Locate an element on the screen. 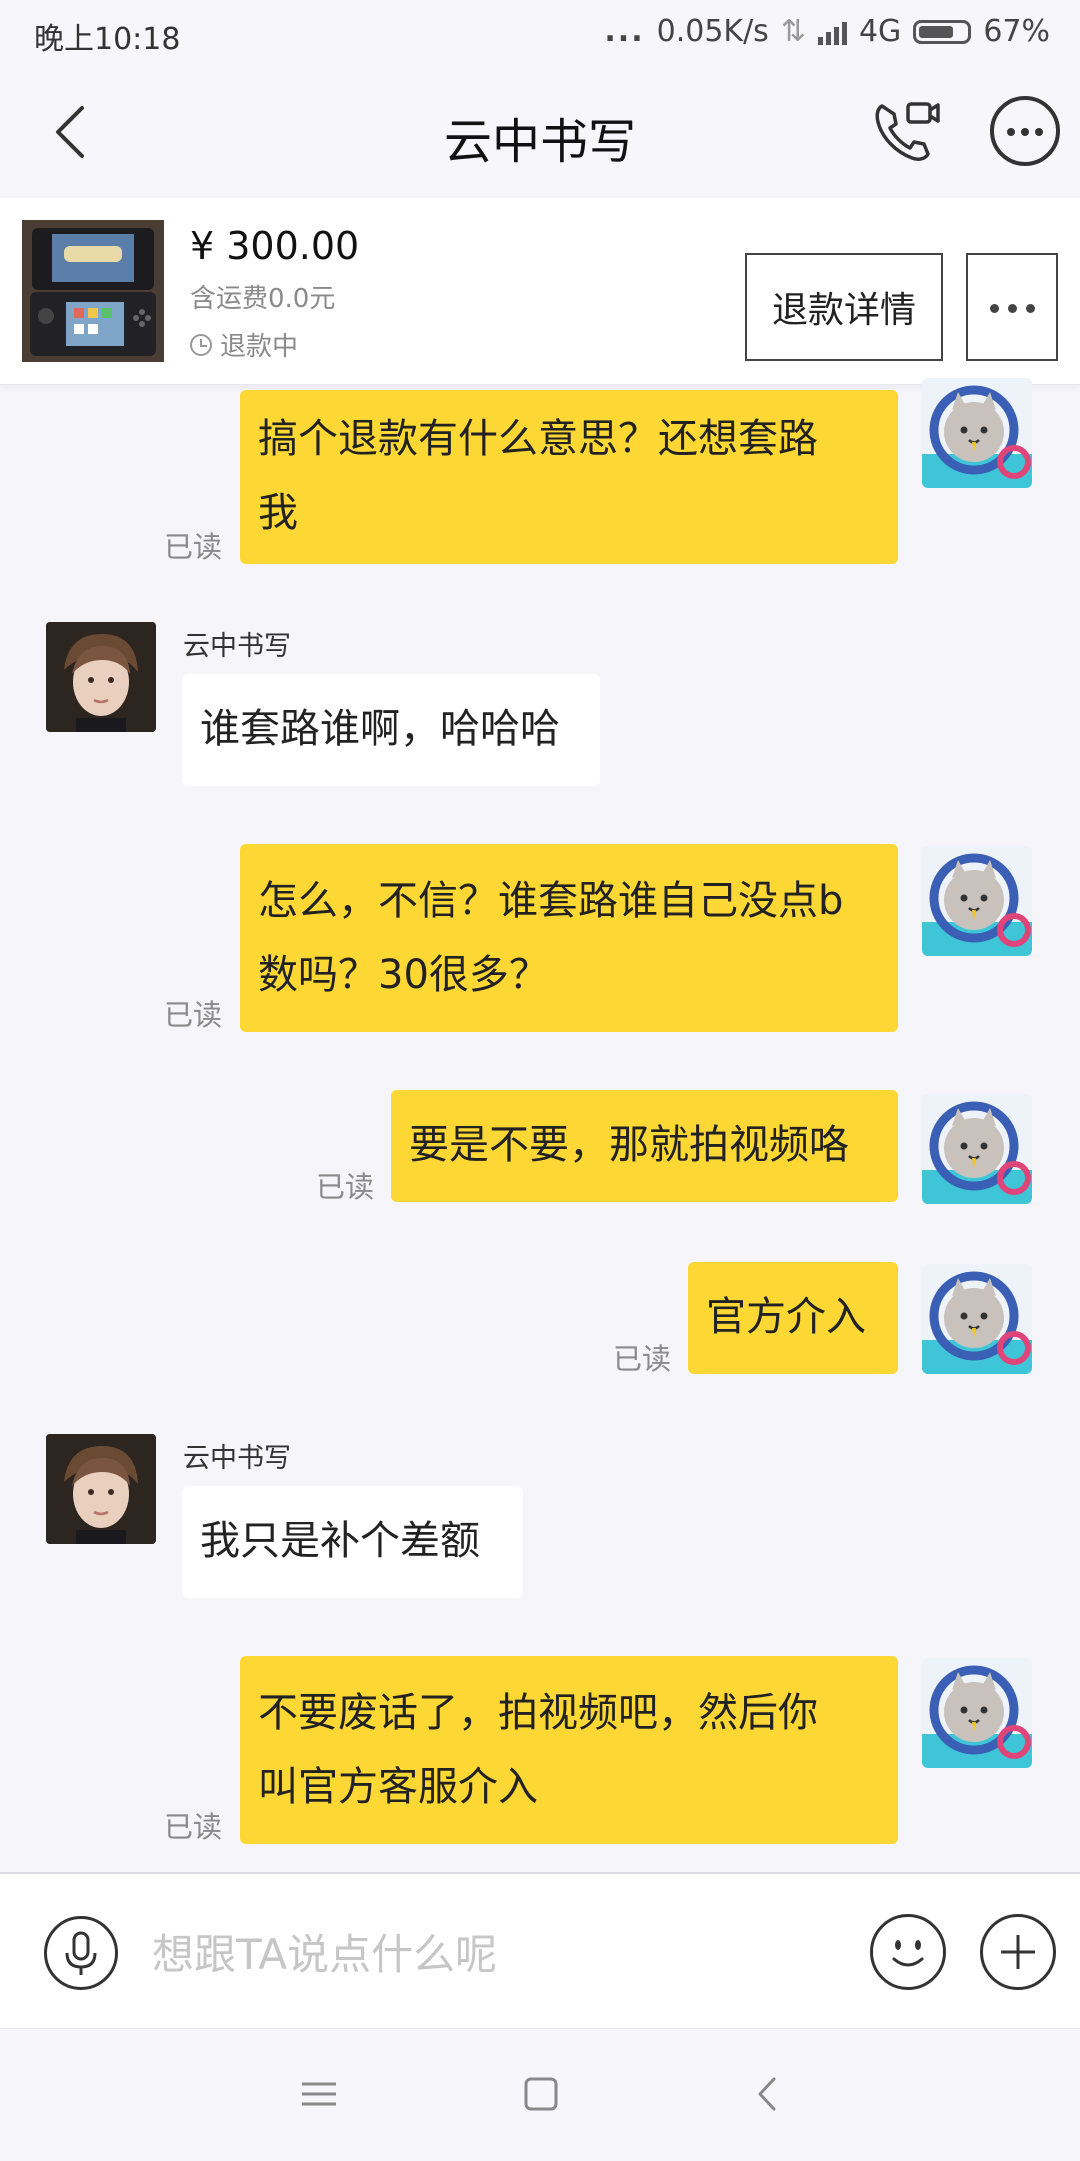 The width and height of the screenshot is (1080, 2161). call-button is located at coordinates (906, 132).